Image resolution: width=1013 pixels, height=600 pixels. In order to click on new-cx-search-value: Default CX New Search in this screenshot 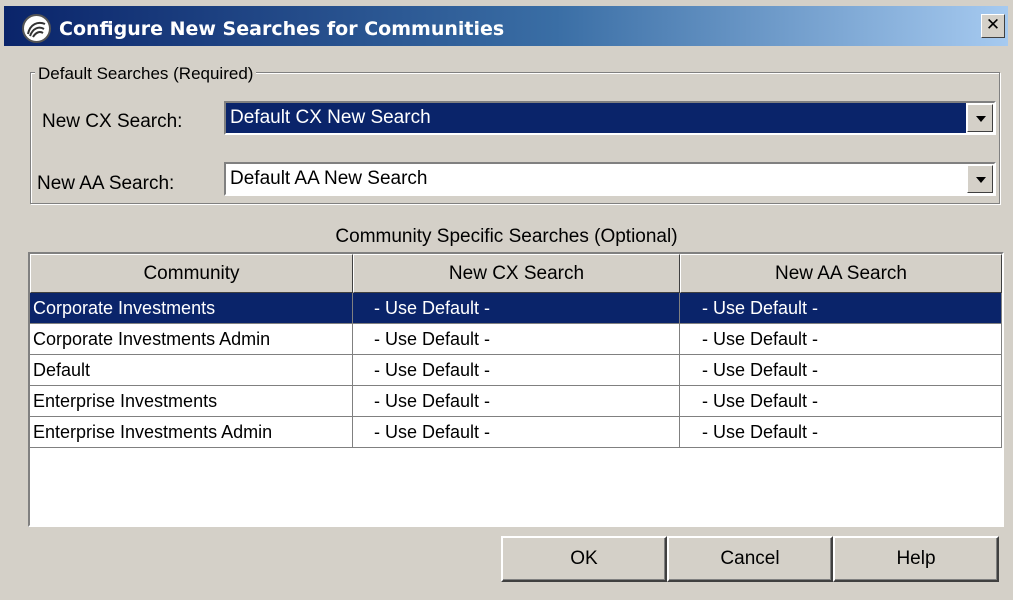, I will do `click(596, 118)`.